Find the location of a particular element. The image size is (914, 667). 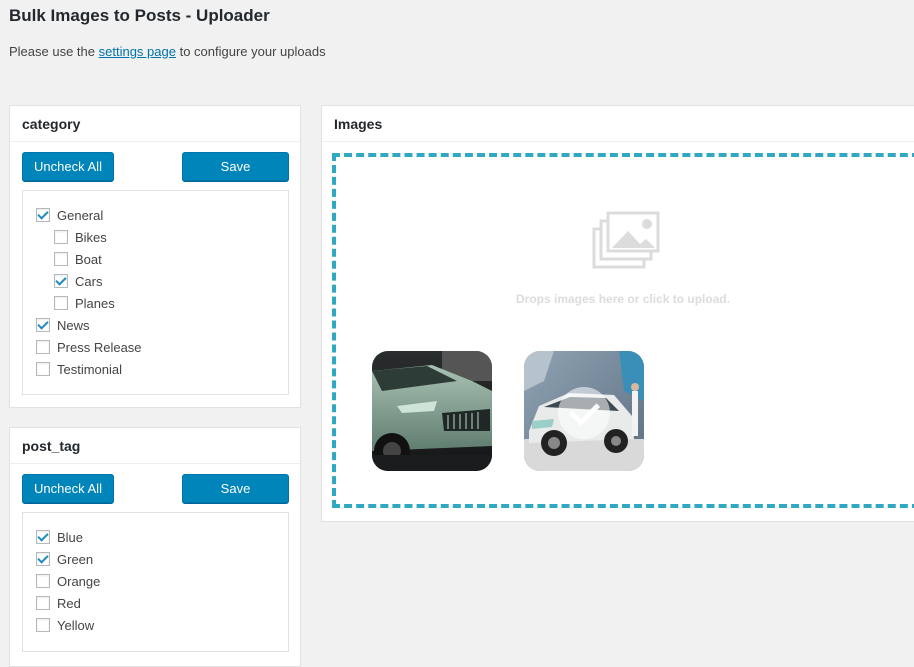

post-tag-label-yellow: Yellow is located at coordinates (76, 625).